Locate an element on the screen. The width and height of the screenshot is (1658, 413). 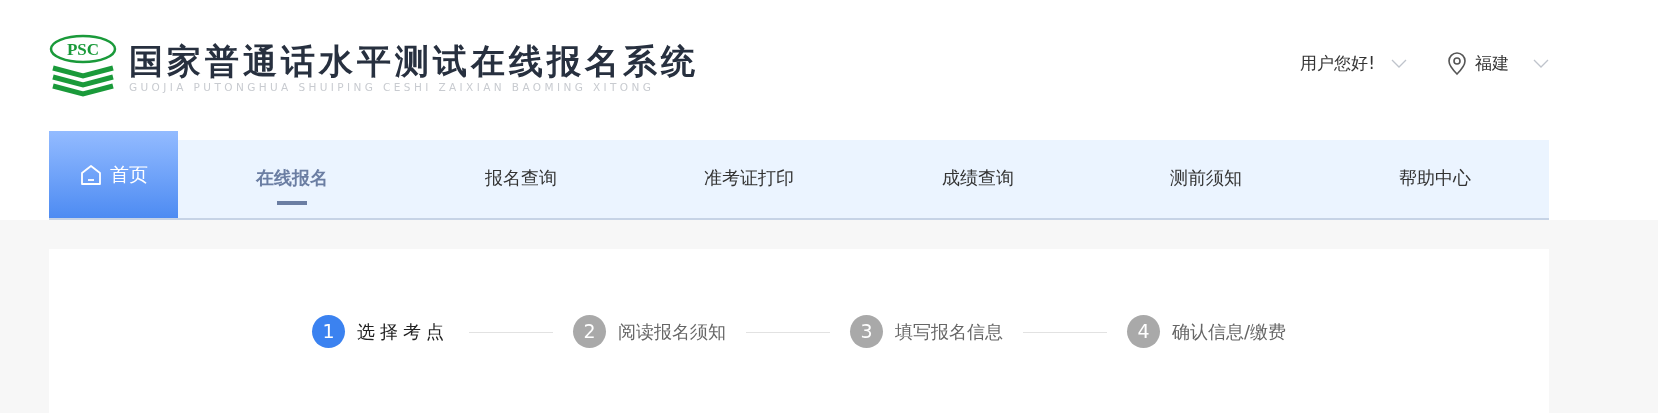
step-number: 3 is located at coordinates (866, 331).